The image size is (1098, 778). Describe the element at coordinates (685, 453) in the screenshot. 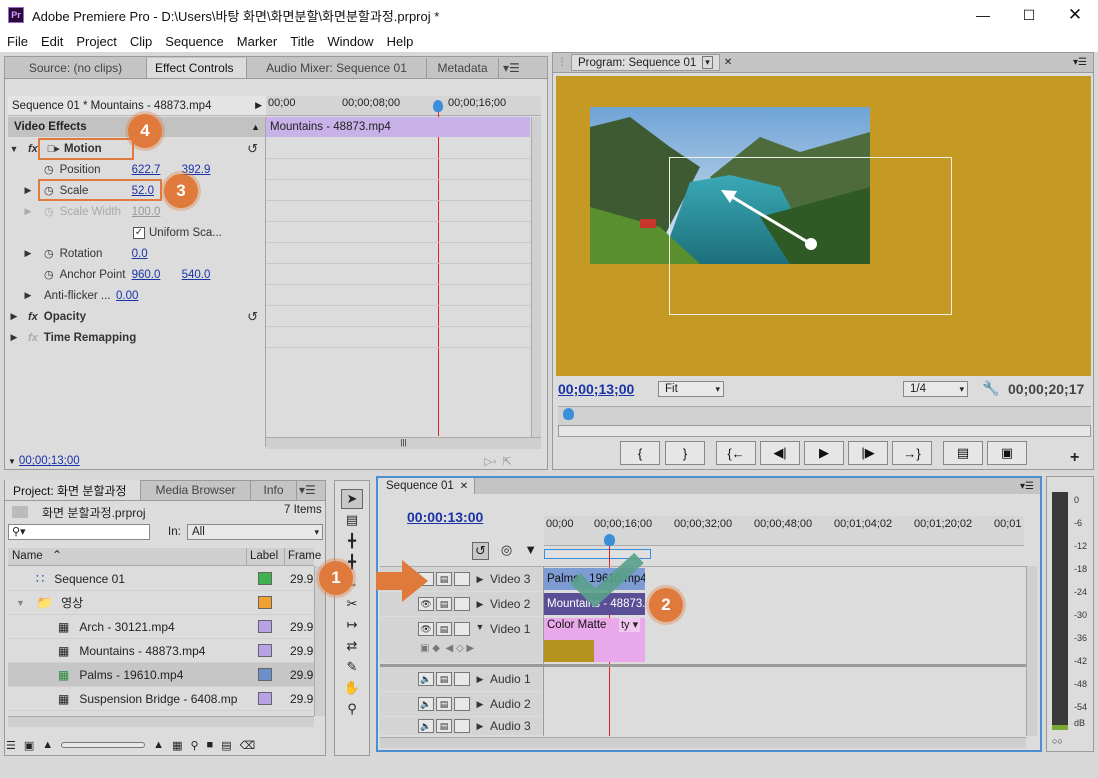

I see `mark-out-button: }` at that location.